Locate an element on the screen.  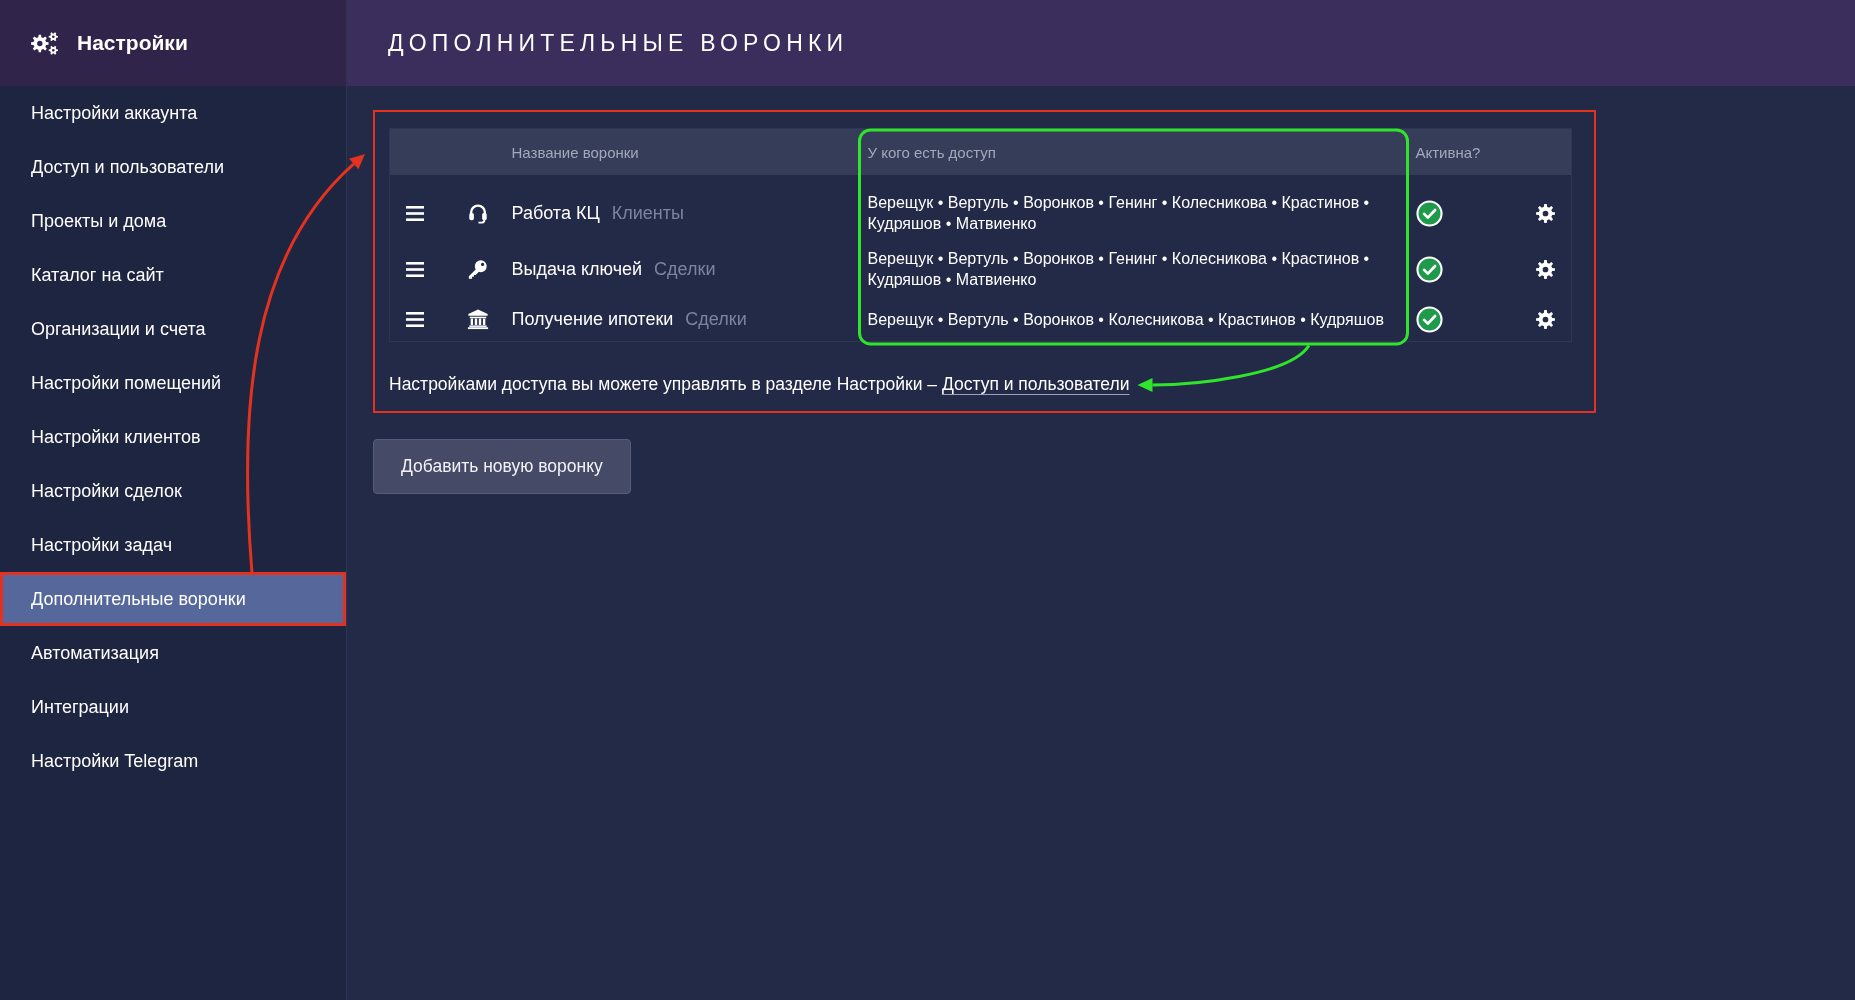
page-title: ДОПОЛНИТЕЛЬНЫЕ ВОРОНКИ is located at coordinates (618, 43).